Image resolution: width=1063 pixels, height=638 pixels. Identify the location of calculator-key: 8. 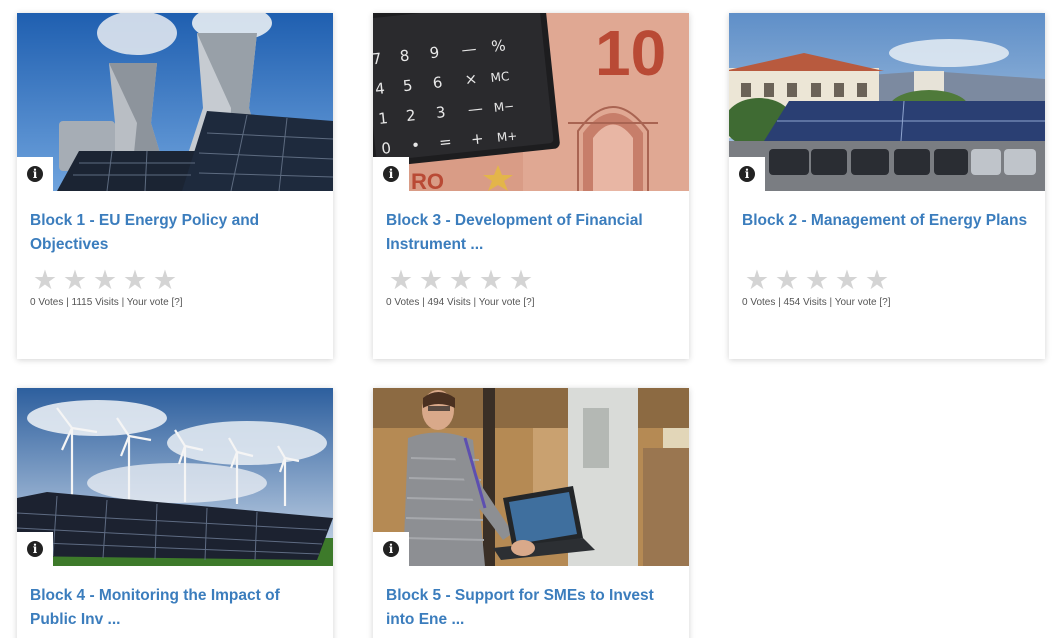
(404, 56).